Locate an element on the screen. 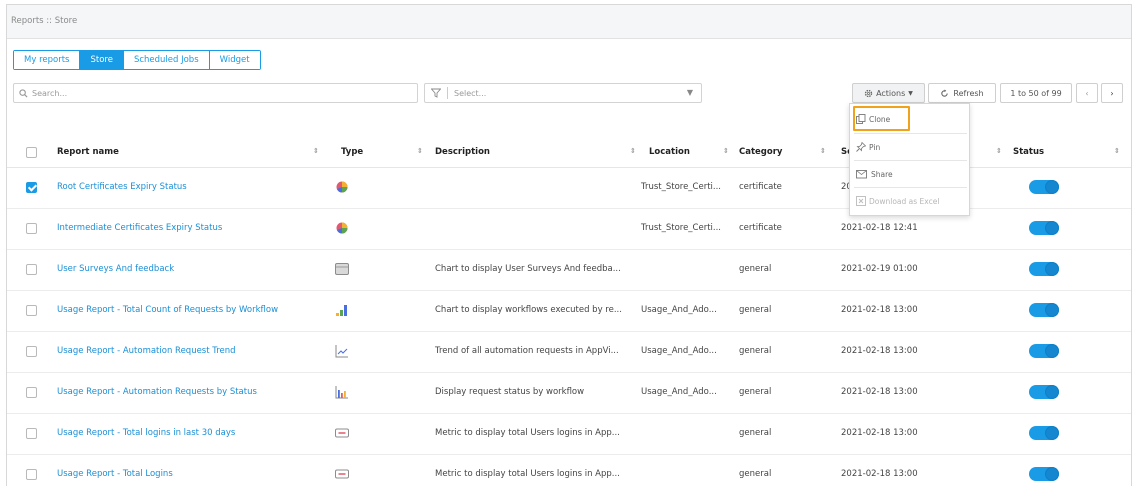 Image resolution: width=1138 pixels, height=486 pixels. prev-page-button: ‹ is located at coordinates (1087, 93).